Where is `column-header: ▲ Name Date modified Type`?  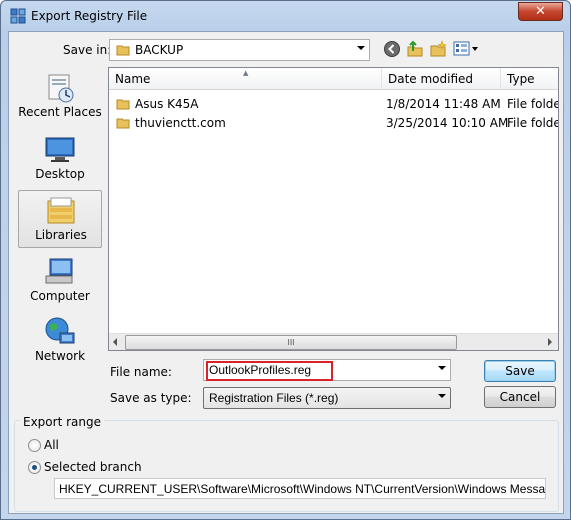 column-header: ▲ Name Date modified Type is located at coordinates (333, 79).